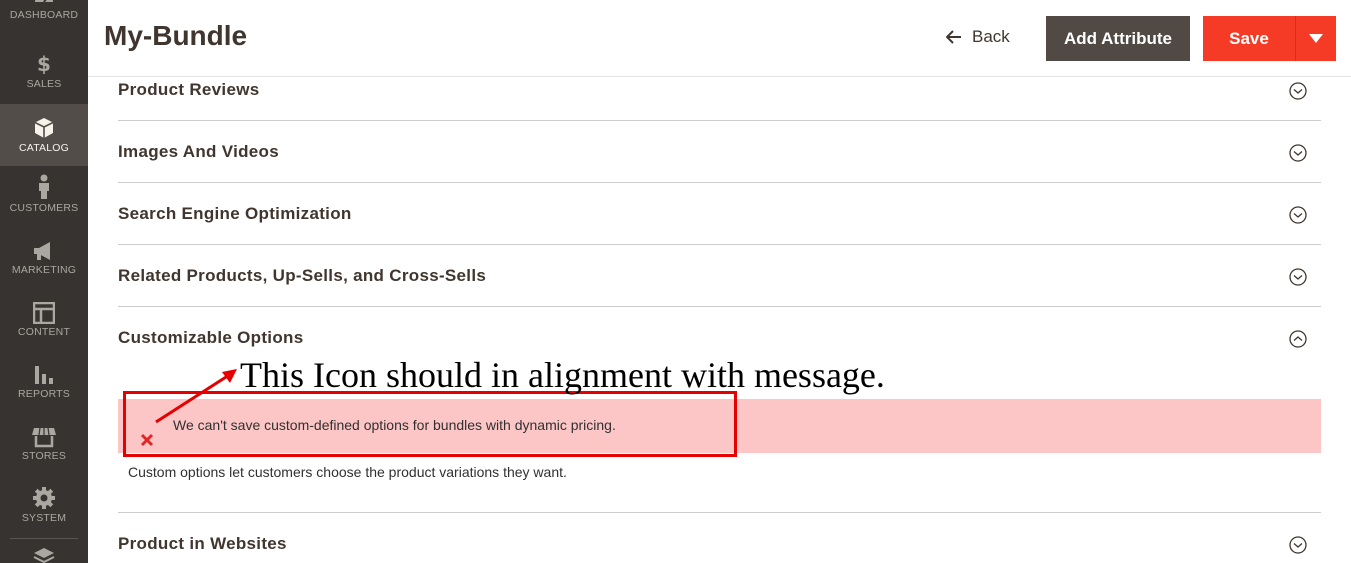 This screenshot has width=1351, height=563. Describe the element at coordinates (44, 498) in the screenshot. I see `gear-icon` at that location.